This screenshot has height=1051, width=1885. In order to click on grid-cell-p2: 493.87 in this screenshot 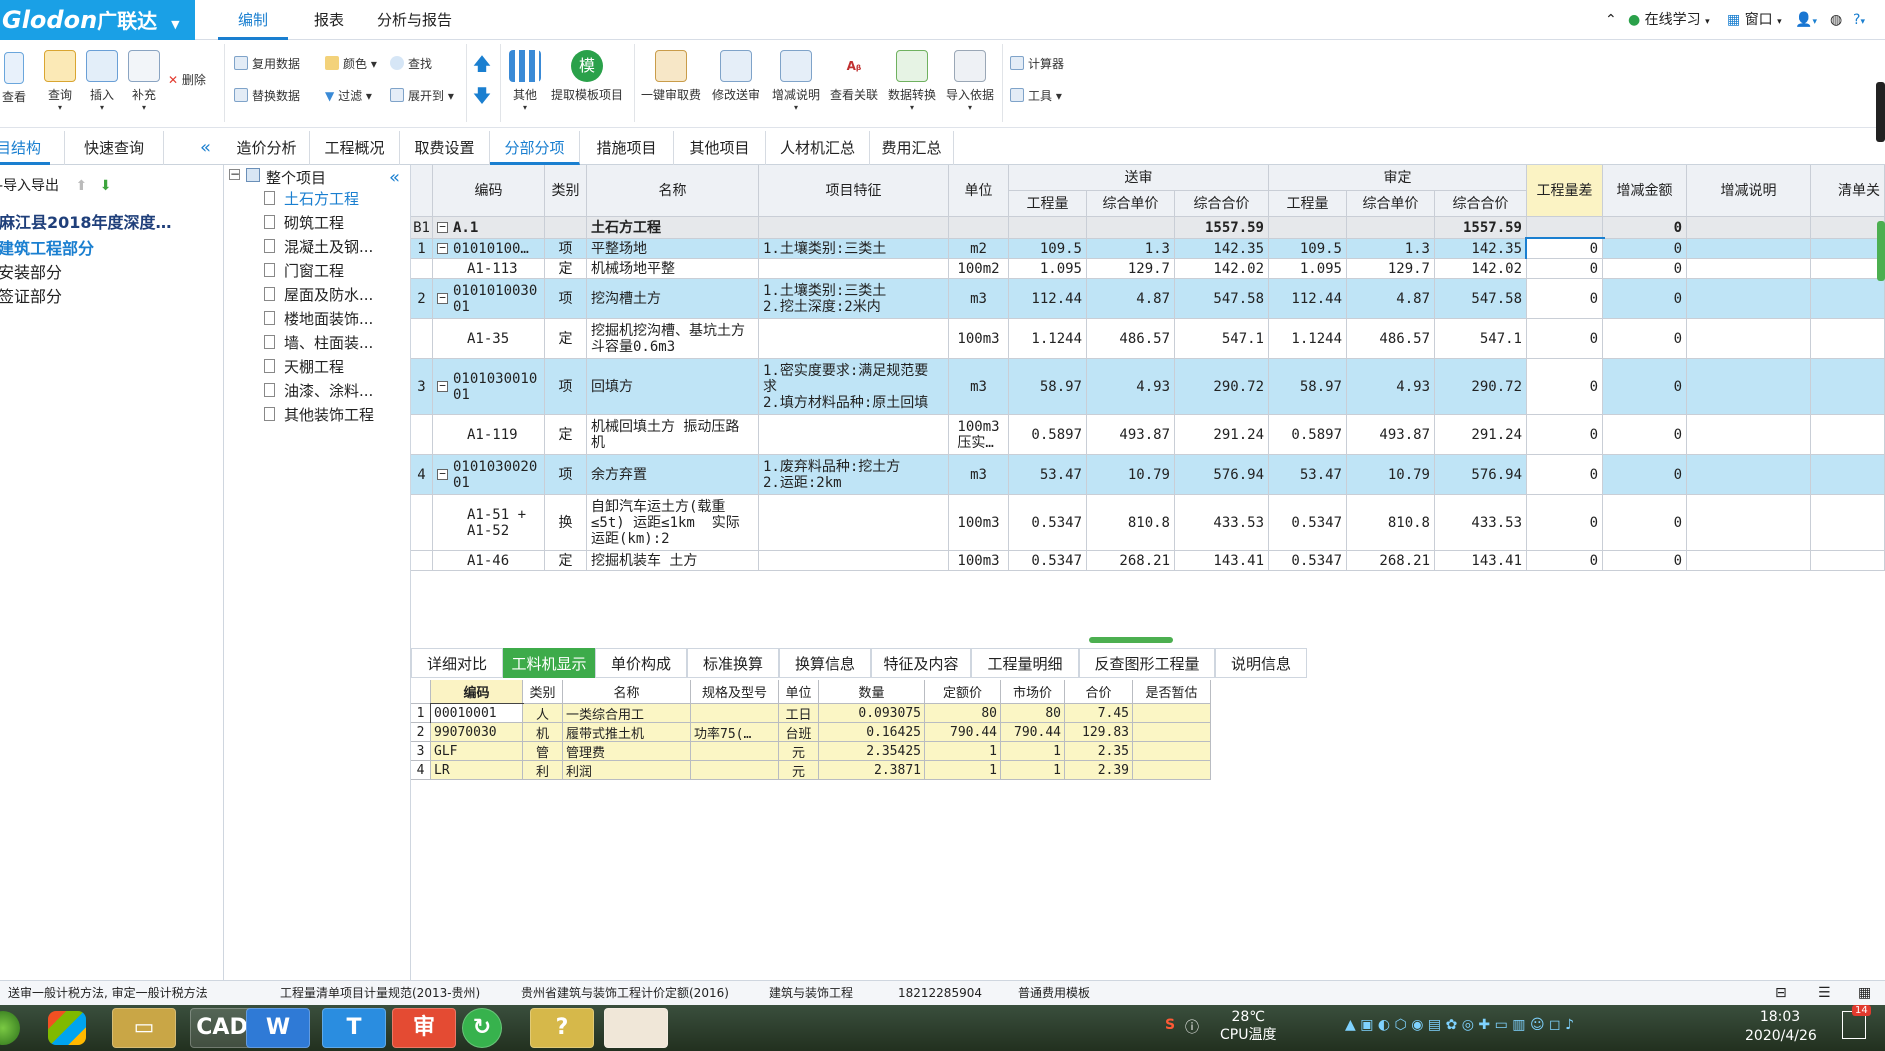, I will do `click(1391, 435)`.